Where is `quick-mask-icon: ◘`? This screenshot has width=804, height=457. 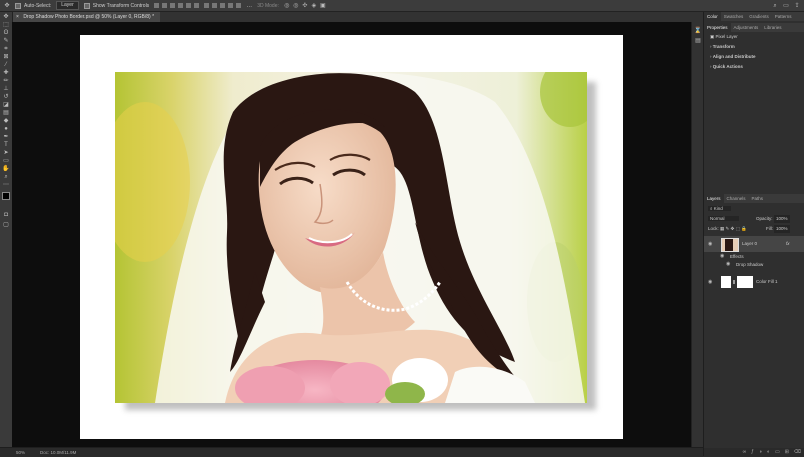 quick-mask-icon: ◘ is located at coordinates (6, 215).